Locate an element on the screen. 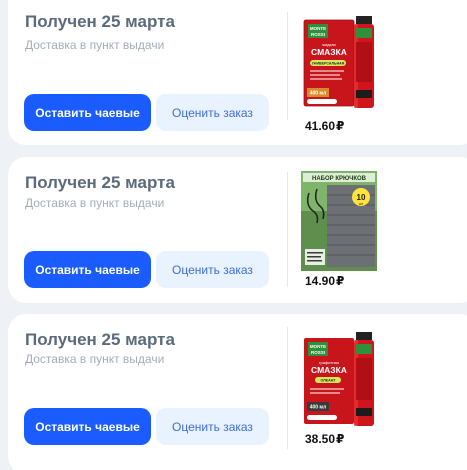 The image size is (467, 470). product-image-hook-set: НАБОР КРЮЧКОВ 10 шт is located at coordinates (339, 221).